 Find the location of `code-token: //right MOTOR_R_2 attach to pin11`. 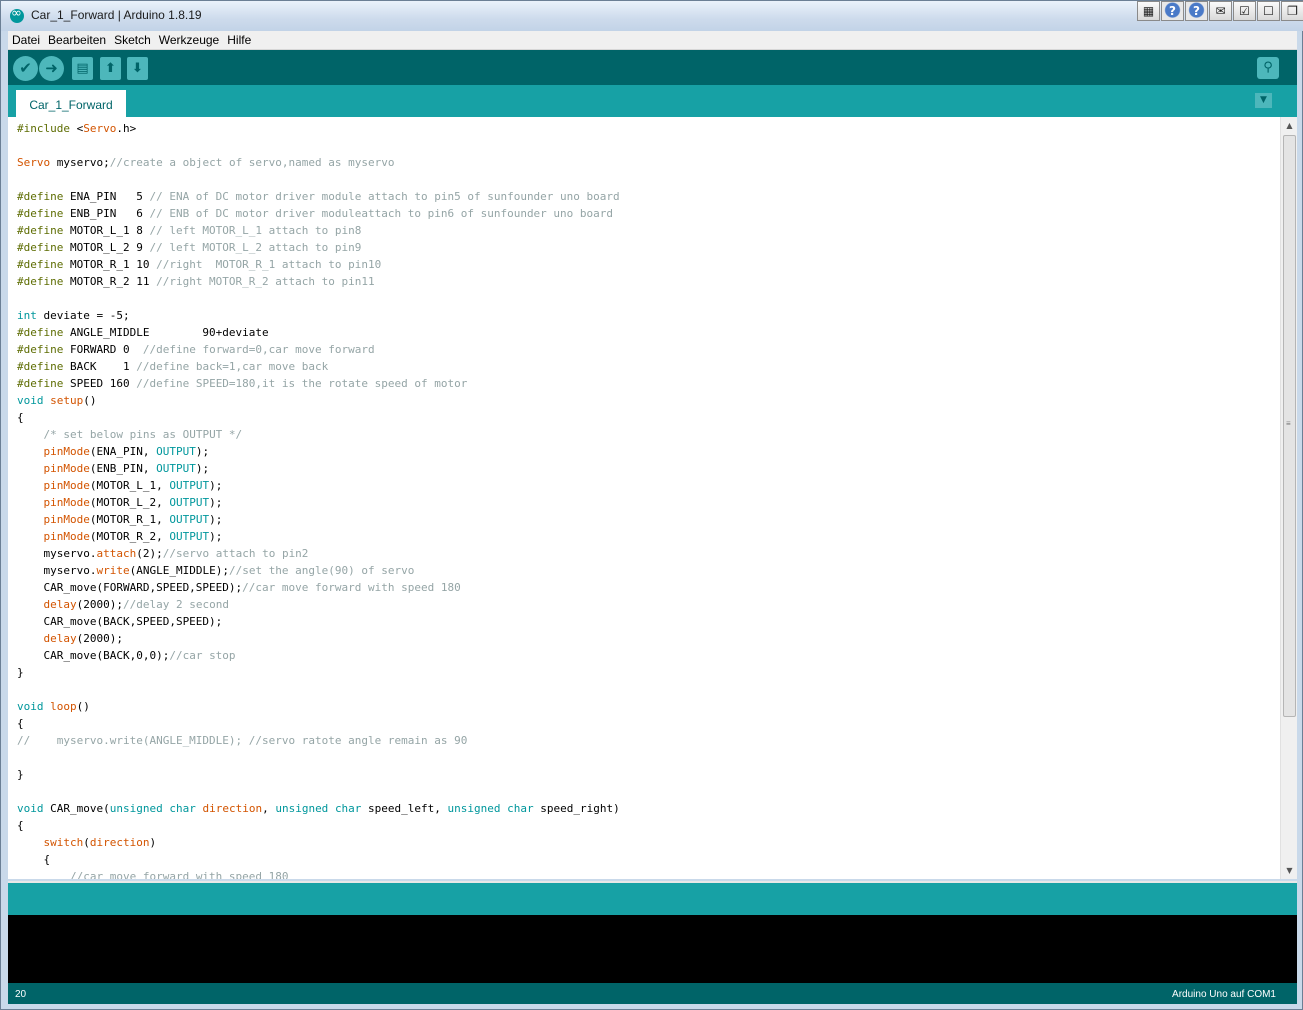

code-token: //right MOTOR_R_2 attach to pin11 is located at coordinates (265, 281).